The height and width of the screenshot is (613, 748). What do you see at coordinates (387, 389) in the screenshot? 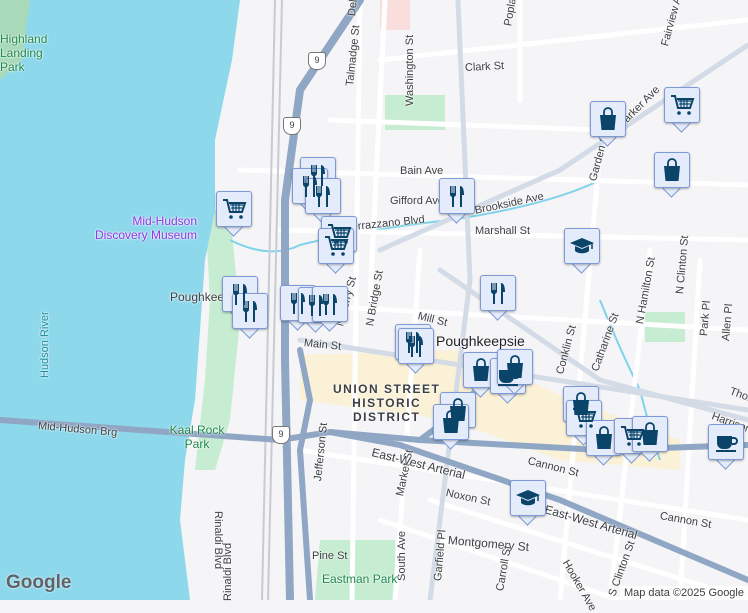
I see `district-line: UNION STREET` at bounding box center [387, 389].